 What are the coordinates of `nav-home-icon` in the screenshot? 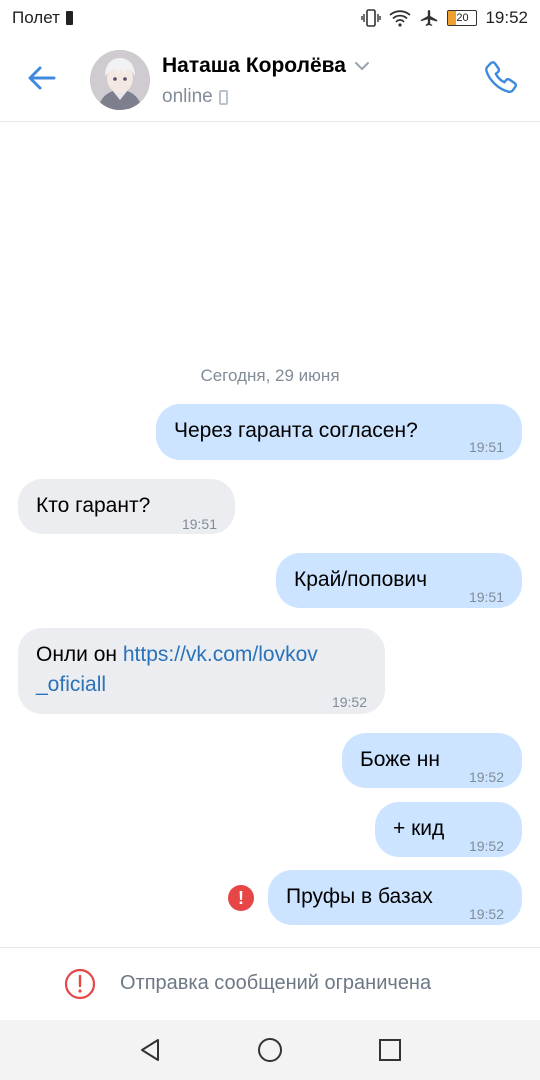 It's located at (270, 1050).